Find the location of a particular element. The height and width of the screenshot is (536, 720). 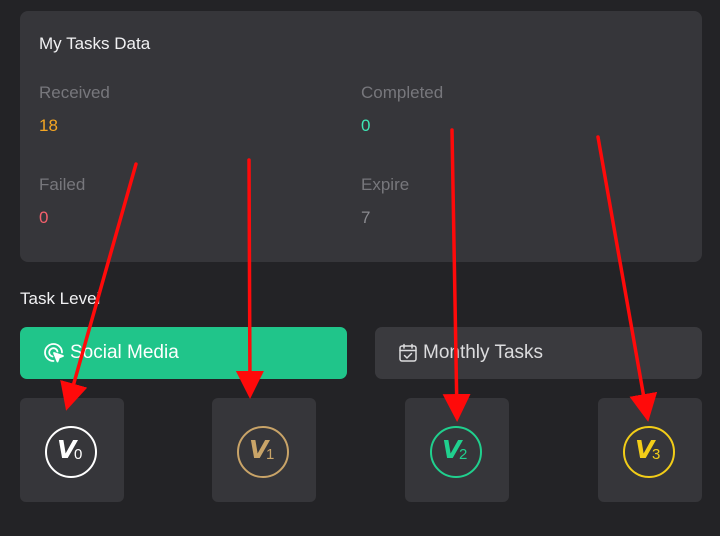

level-v2-card: V 2 is located at coordinates (457, 450).